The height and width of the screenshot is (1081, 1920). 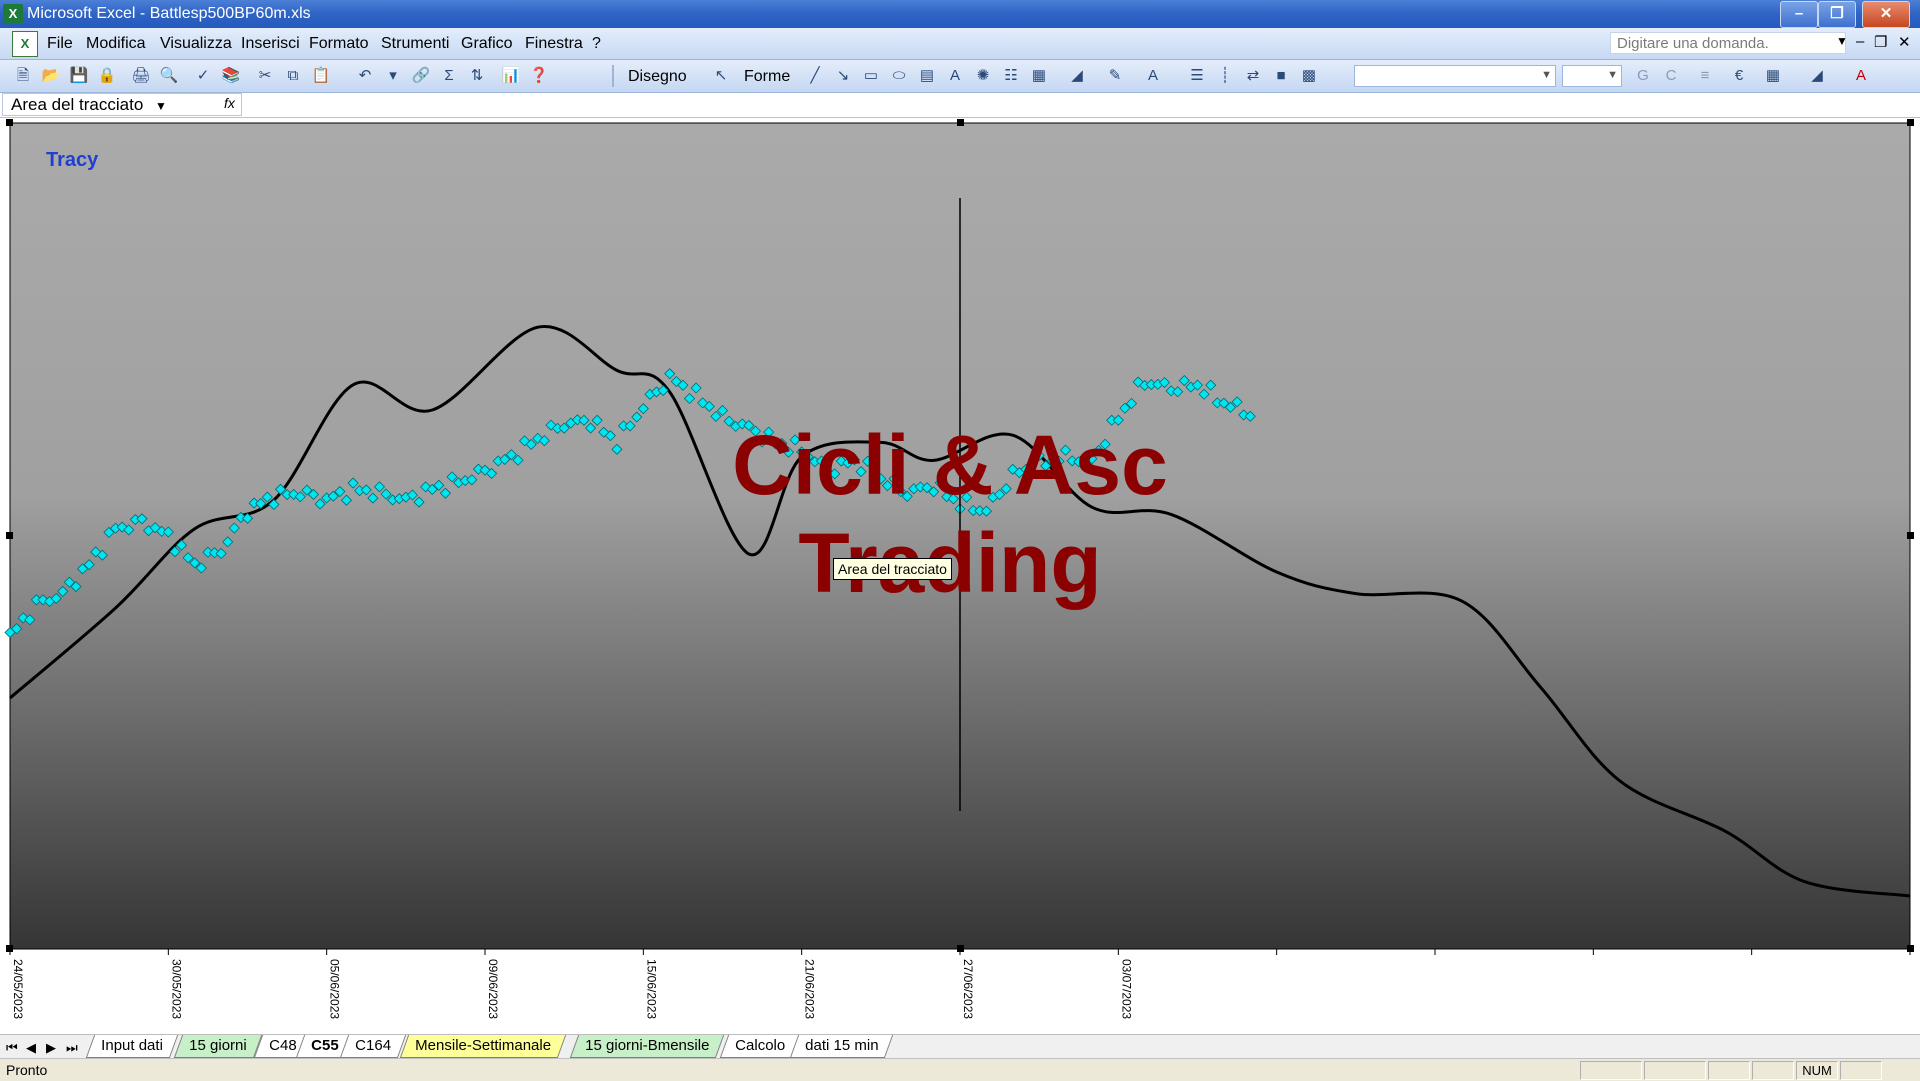 What do you see at coordinates (107, 76) in the screenshot?
I see `permission-icon: 🔒` at bounding box center [107, 76].